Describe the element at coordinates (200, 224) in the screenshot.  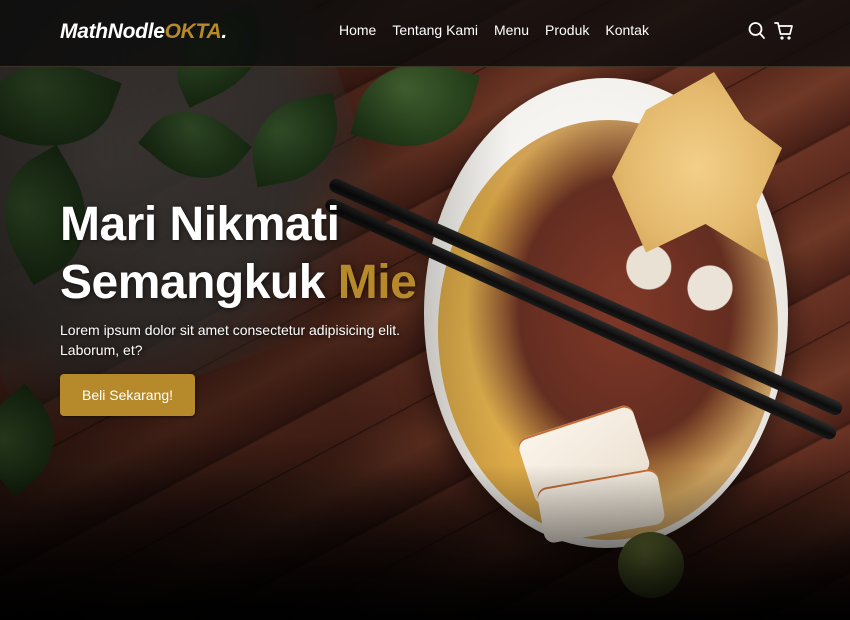
I see `hero-title-line1: Mari Nikmati` at that location.